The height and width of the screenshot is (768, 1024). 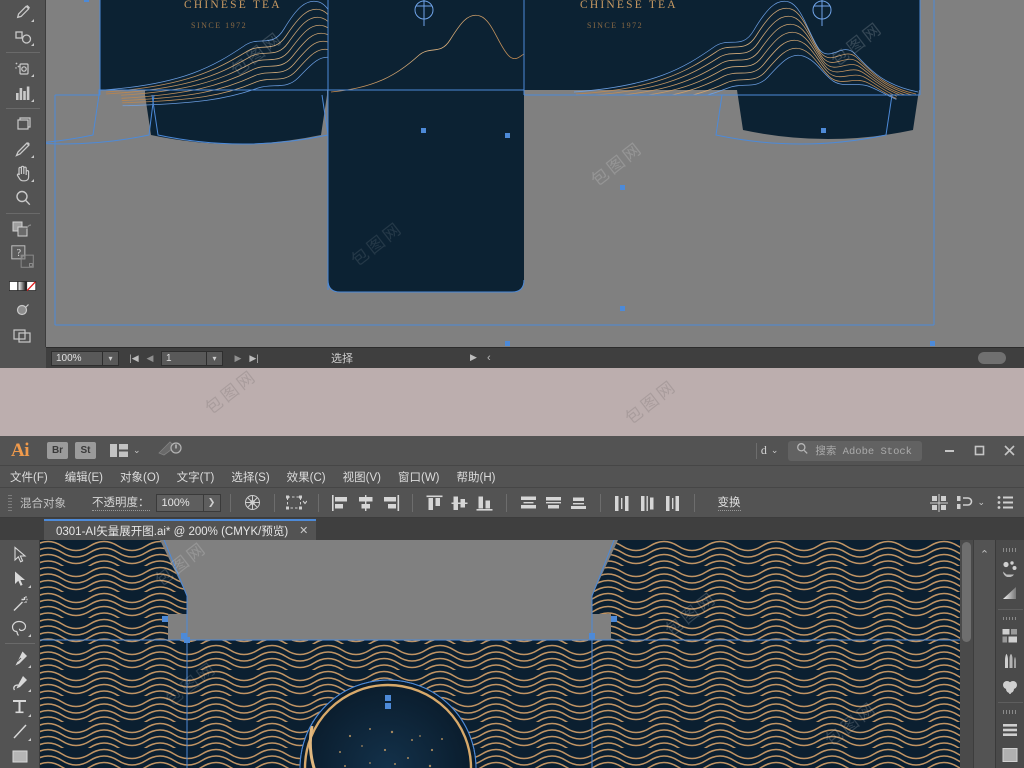 What do you see at coordinates (578, 503) in the screenshot?
I see `distribute-bottom-icon` at bounding box center [578, 503].